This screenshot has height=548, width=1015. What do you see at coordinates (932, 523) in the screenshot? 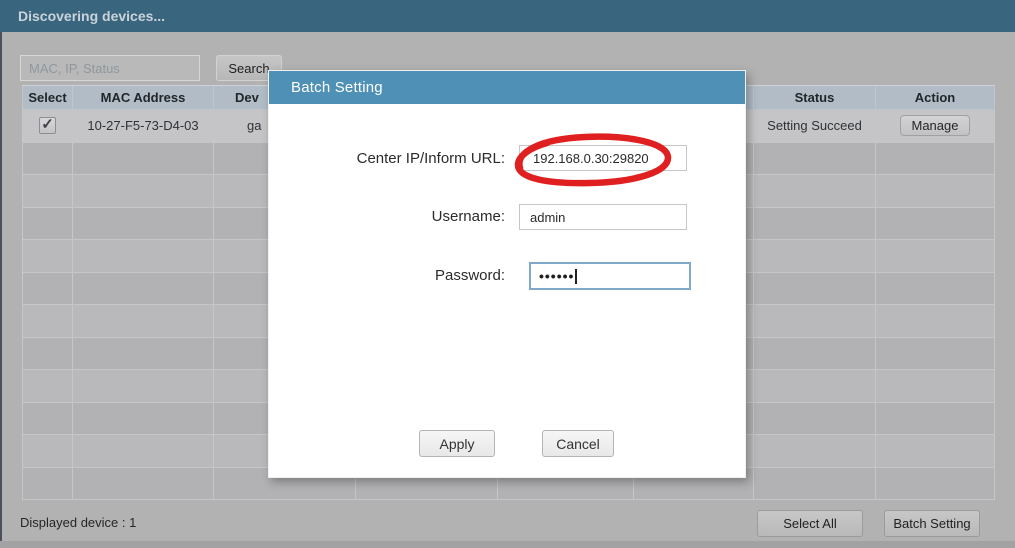
I see `batch-setting-button: Batch Setting` at bounding box center [932, 523].